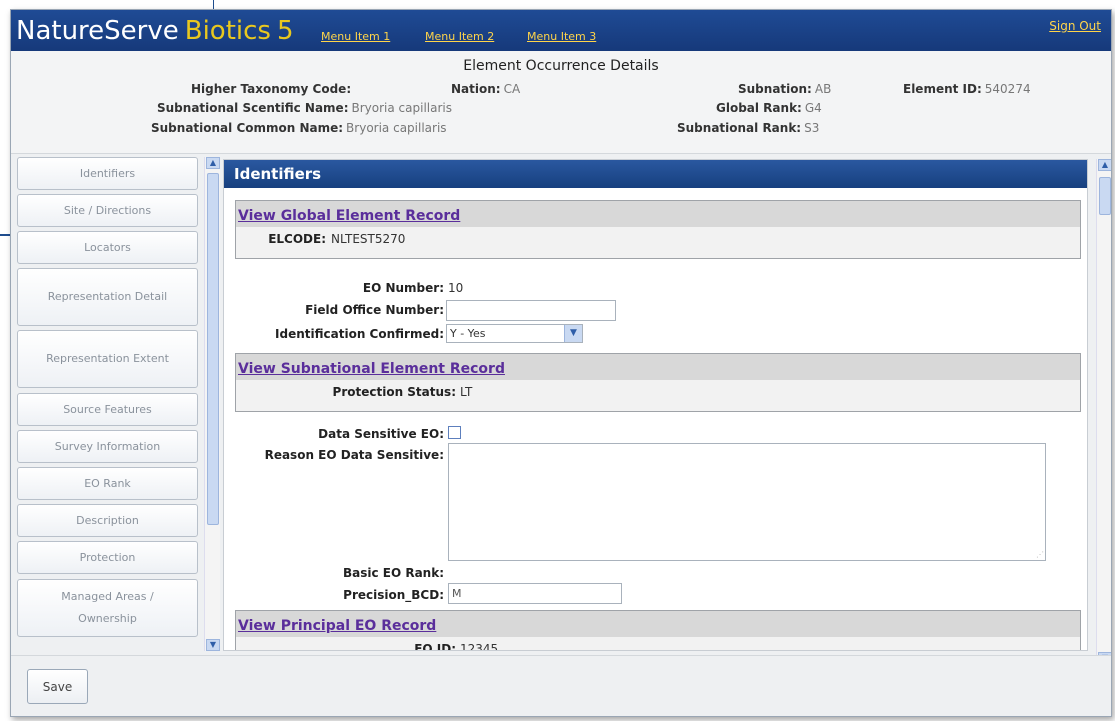  I want to click on brand-product: Biotics, so click(227, 31).